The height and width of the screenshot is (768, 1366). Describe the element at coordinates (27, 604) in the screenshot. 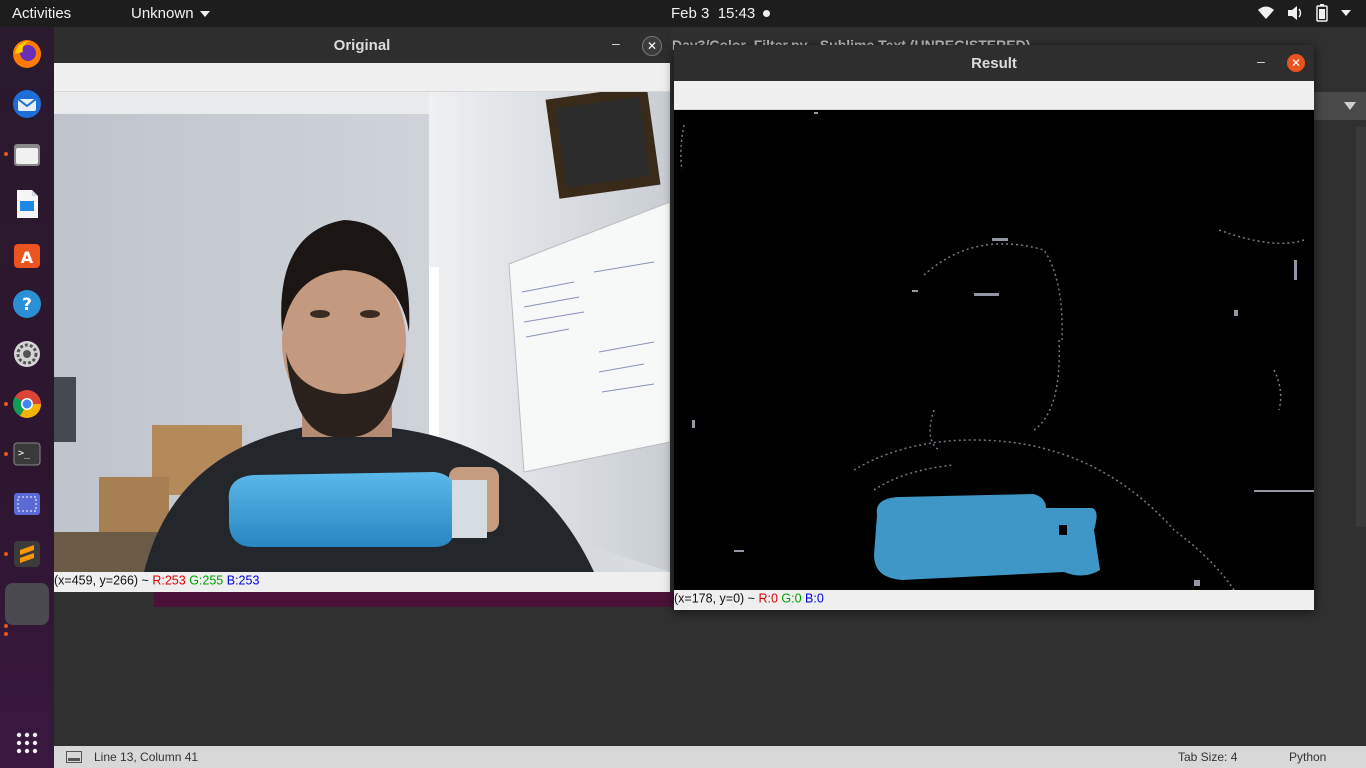

I see `app-window-icon` at that location.